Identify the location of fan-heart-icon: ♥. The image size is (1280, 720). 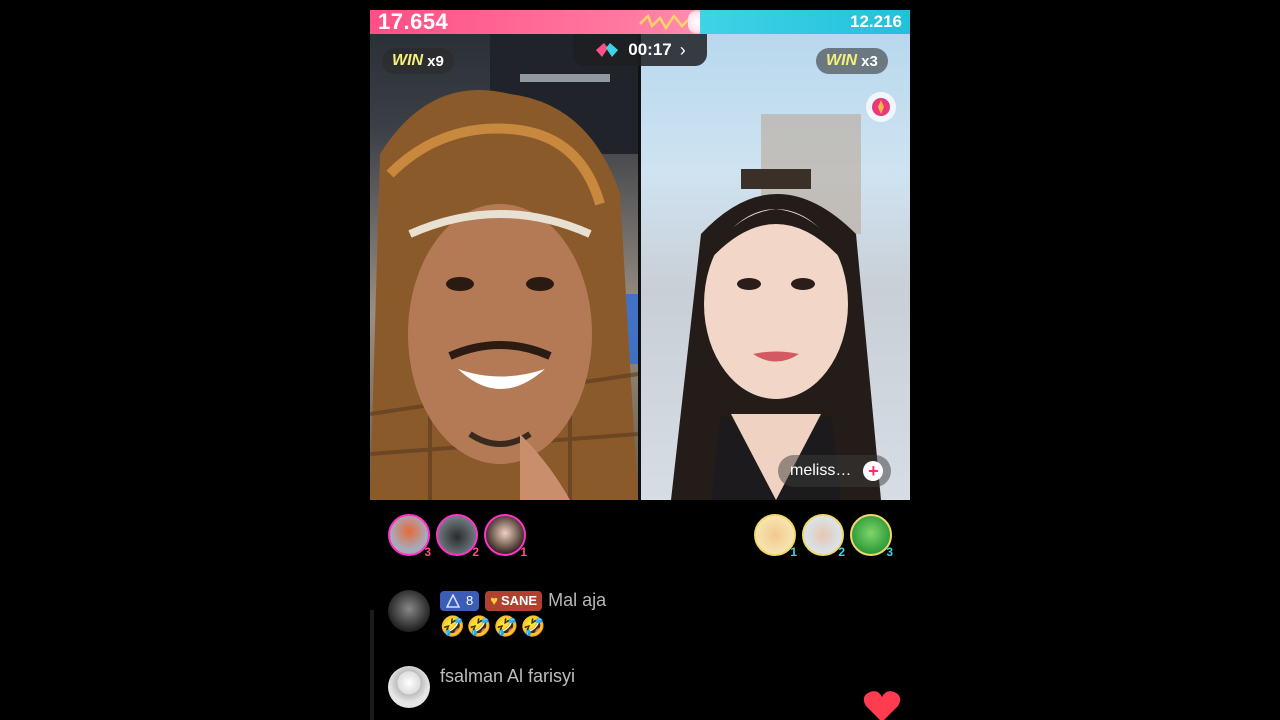
(494, 600).